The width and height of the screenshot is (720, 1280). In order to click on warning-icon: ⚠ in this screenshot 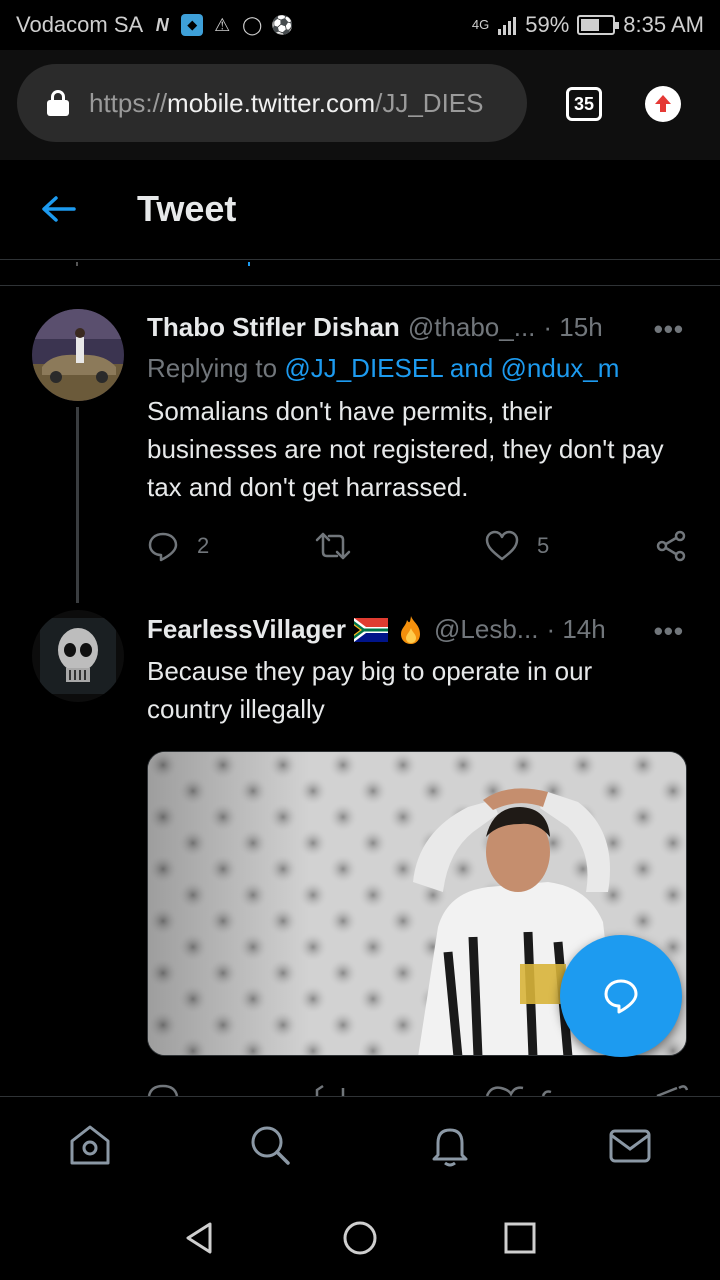, I will do `click(222, 24)`.